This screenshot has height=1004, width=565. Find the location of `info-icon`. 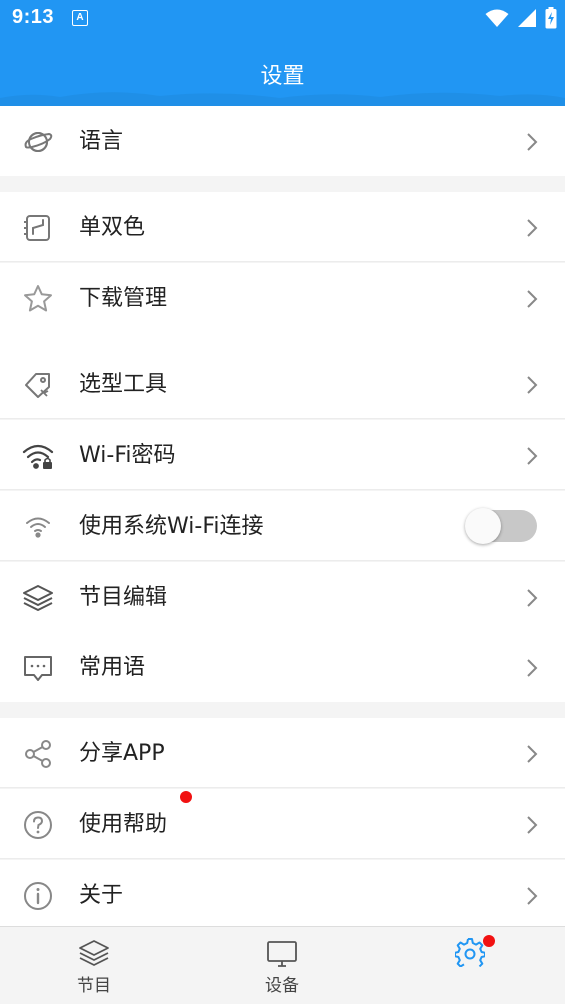

info-icon is located at coordinates (38, 896).